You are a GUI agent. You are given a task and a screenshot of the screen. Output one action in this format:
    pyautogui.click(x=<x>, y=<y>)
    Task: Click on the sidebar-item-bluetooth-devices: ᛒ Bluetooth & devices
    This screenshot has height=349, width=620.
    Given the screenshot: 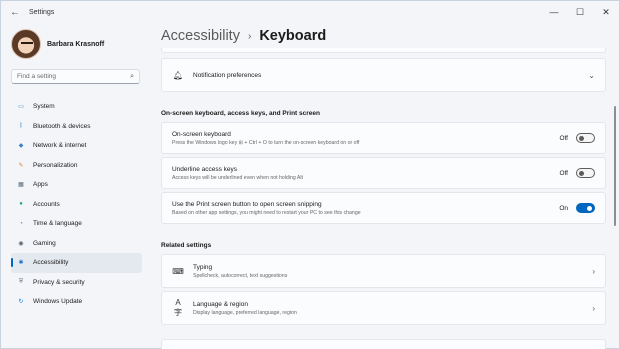 What is the action you would take?
    pyautogui.click(x=76, y=127)
    